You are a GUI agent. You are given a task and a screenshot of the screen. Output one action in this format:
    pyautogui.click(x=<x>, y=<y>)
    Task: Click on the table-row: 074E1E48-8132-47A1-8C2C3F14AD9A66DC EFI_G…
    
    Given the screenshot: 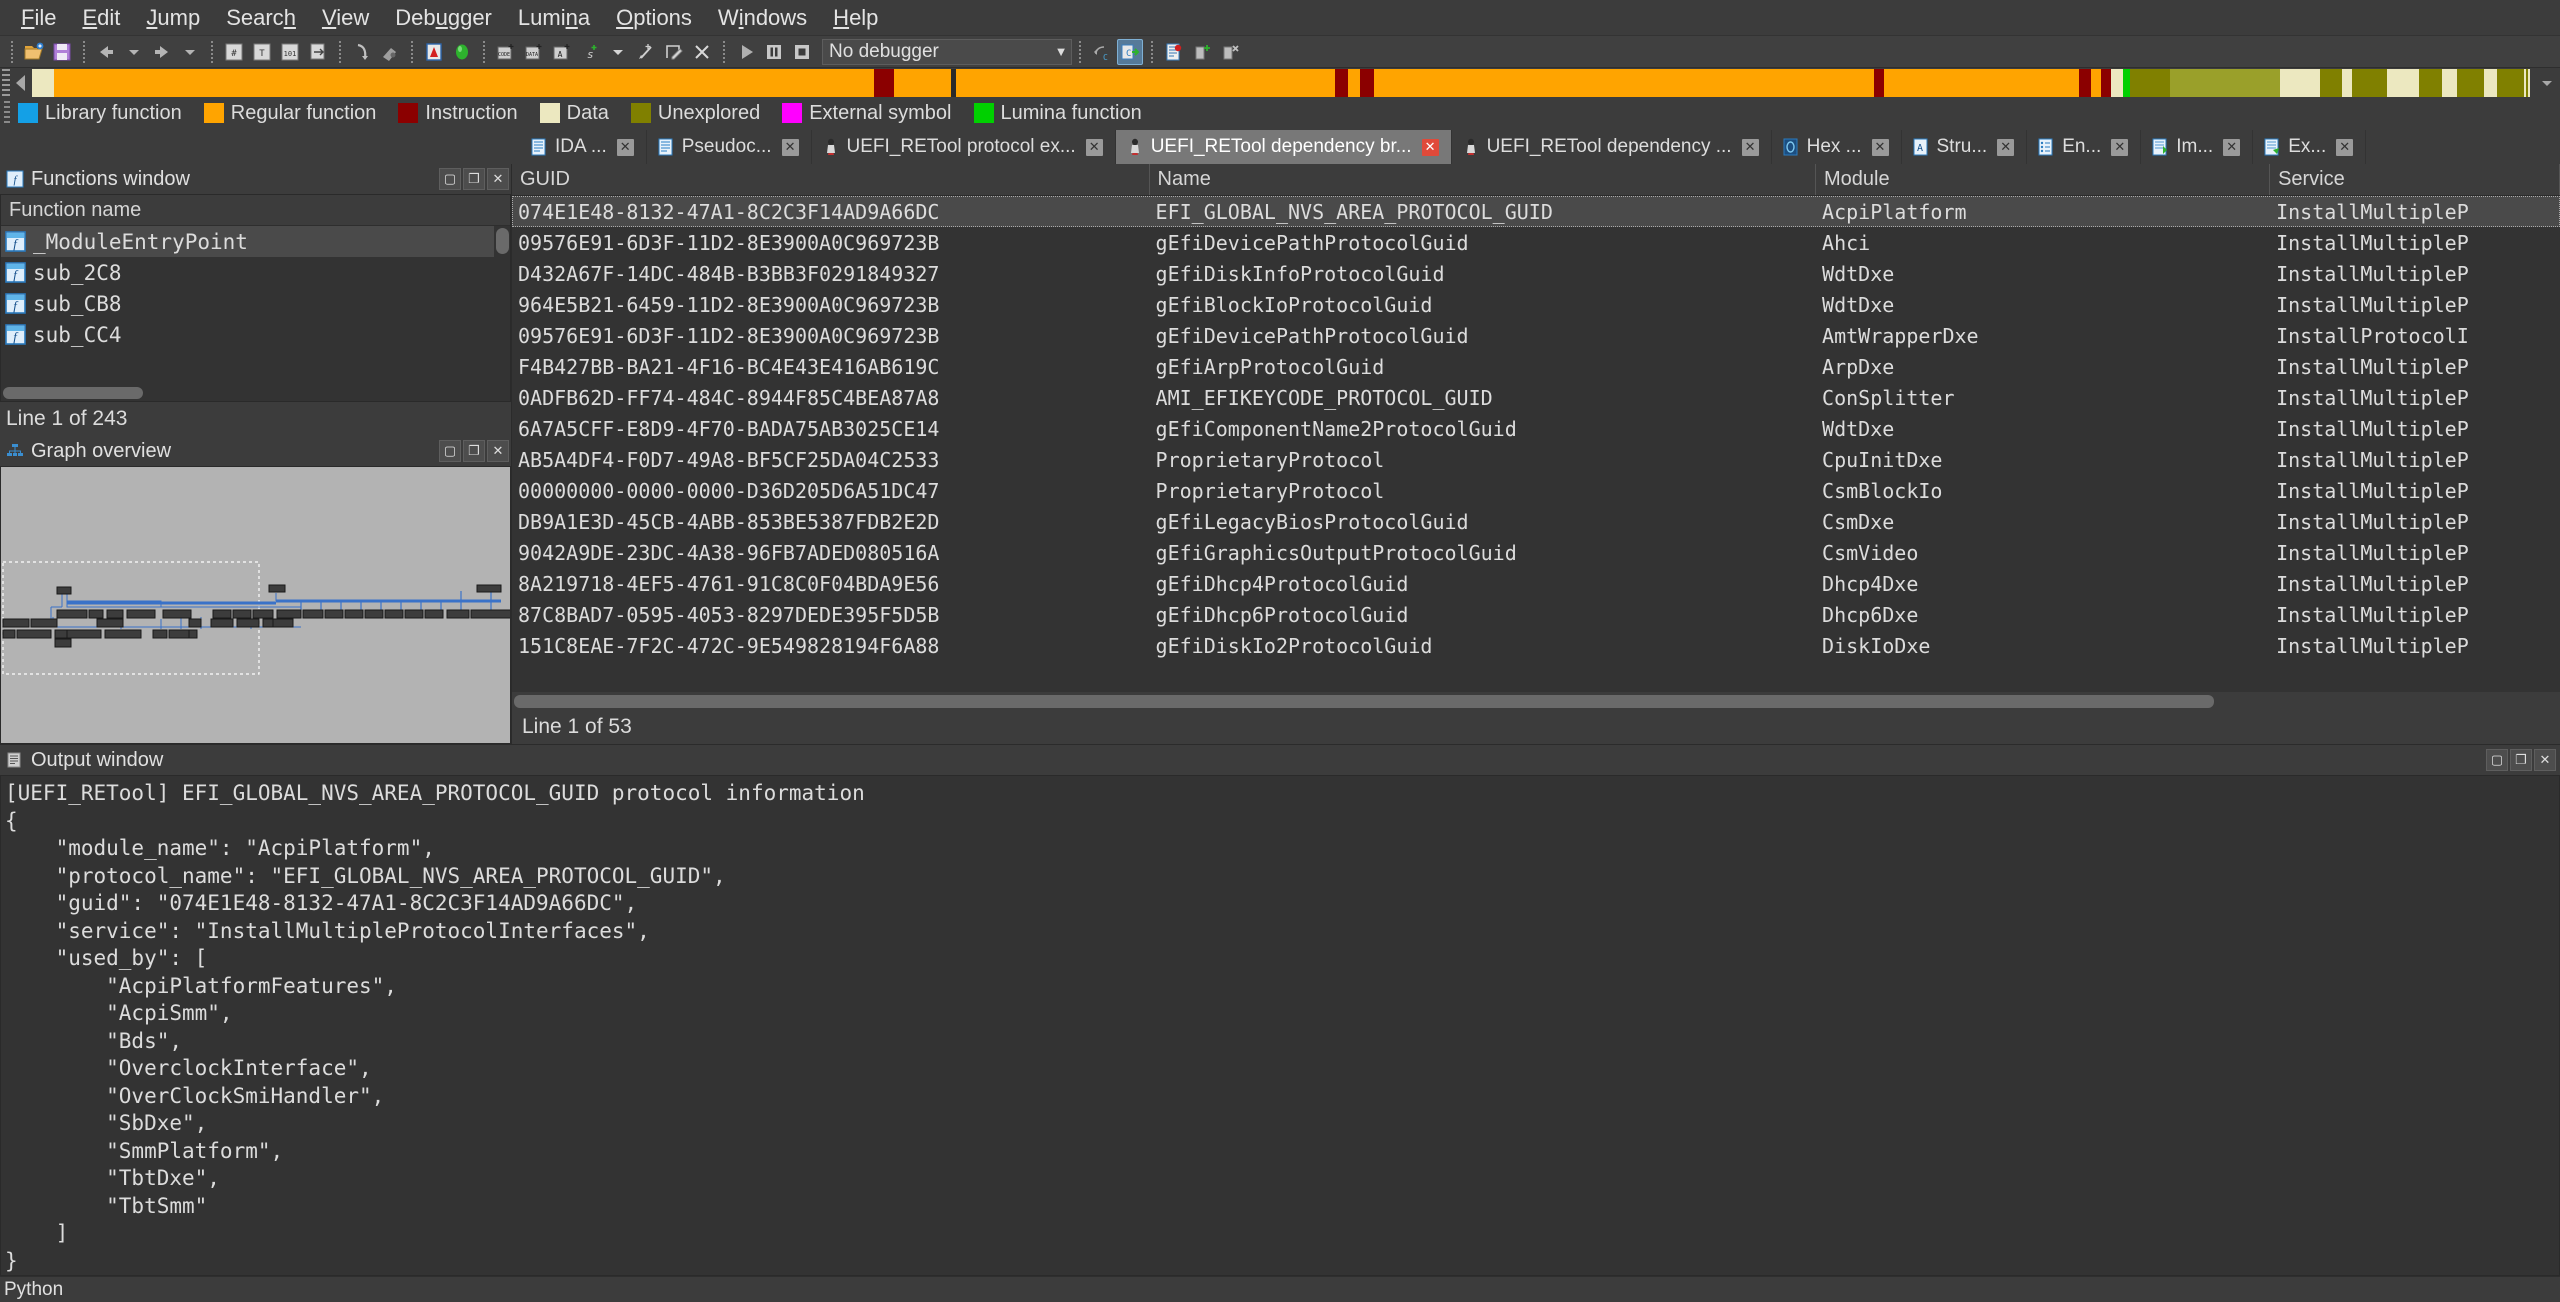 What is the action you would take?
    pyautogui.click(x=1536, y=211)
    